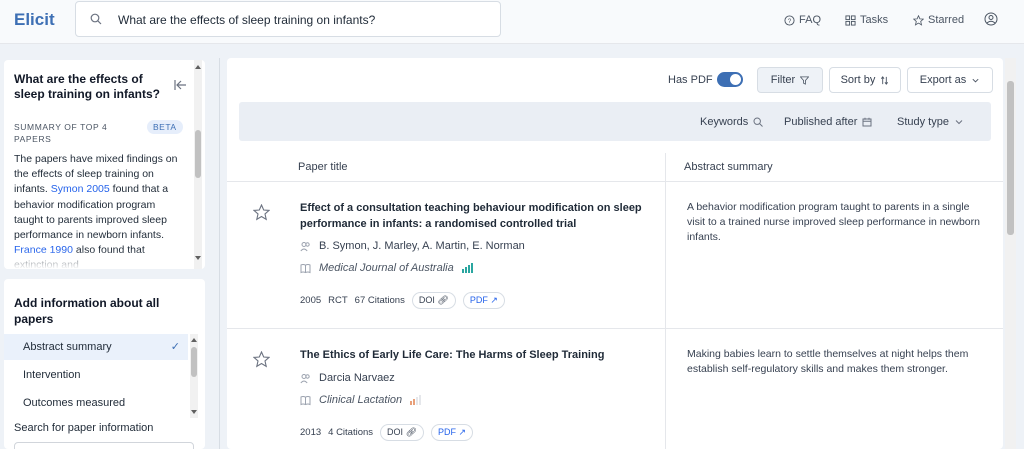  Describe the element at coordinates (885, 80) in the screenshot. I see `sort-arrows-icon` at that location.